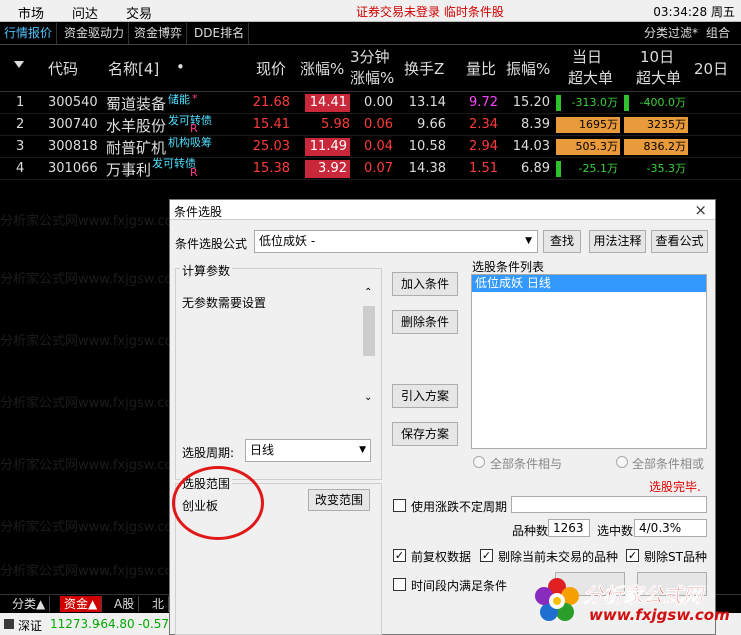  What do you see at coordinates (370, 57) in the screenshot?
I see `col-3min-a: 3分钟` at bounding box center [370, 57].